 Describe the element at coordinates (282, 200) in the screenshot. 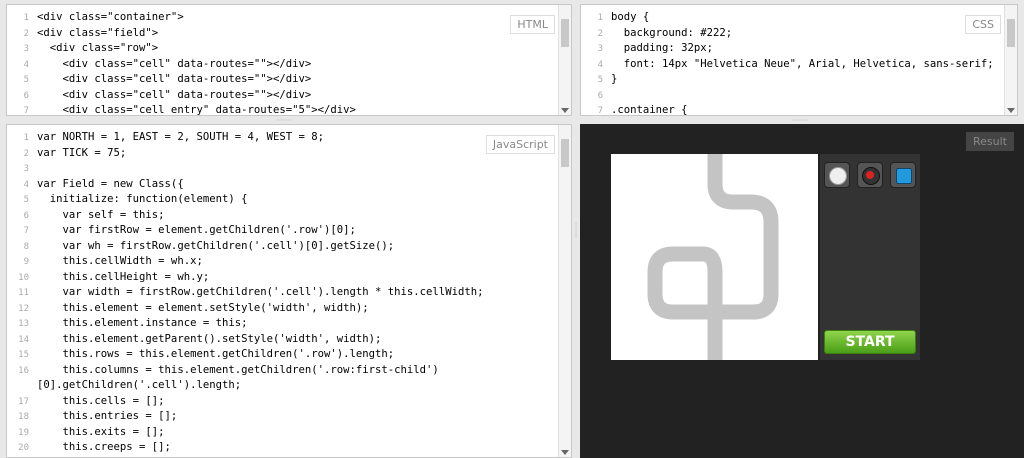

I see `code-line: 5 initialize: function(element) {` at that location.